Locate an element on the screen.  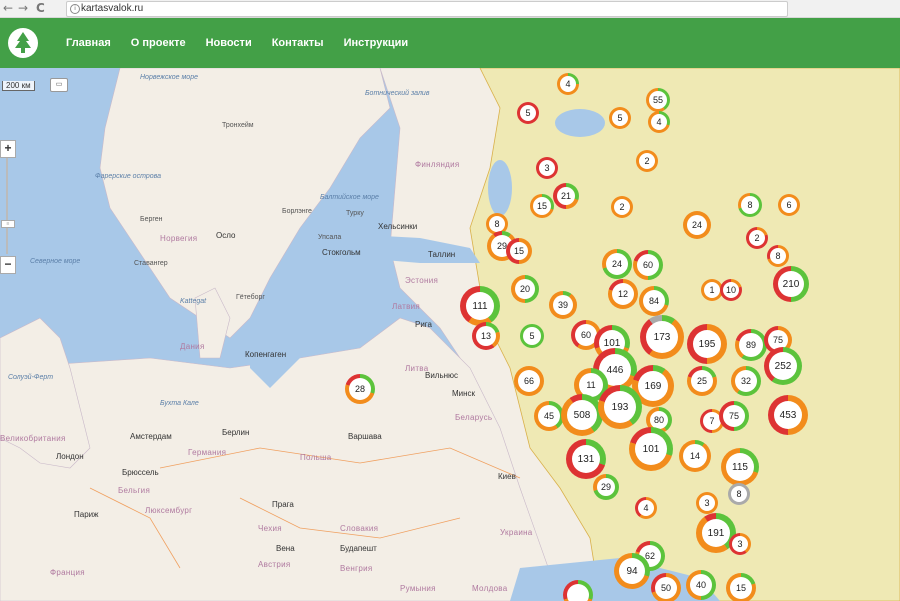
cluster-marker: 94 is located at coordinates (632, 571).